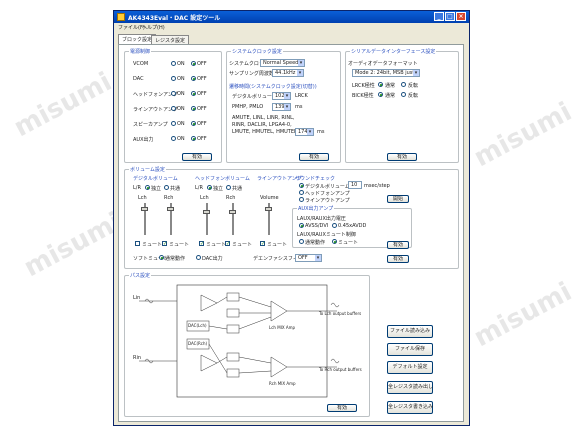  Describe the element at coordinates (164, 244) in the screenshot. I see `dvol-rch-mute-check: ✓` at that location.